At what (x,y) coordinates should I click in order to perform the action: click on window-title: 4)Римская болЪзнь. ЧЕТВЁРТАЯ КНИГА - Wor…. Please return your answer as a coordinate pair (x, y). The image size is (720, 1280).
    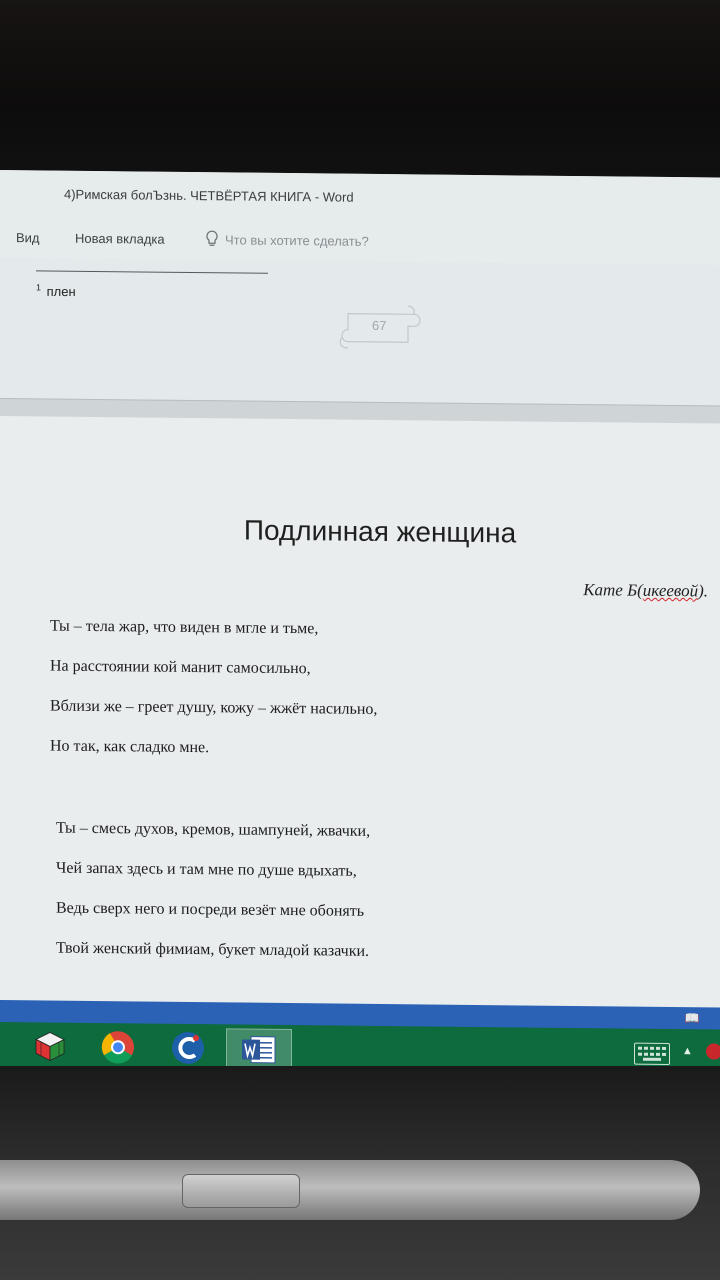
    Looking at the image, I should click on (209, 195).